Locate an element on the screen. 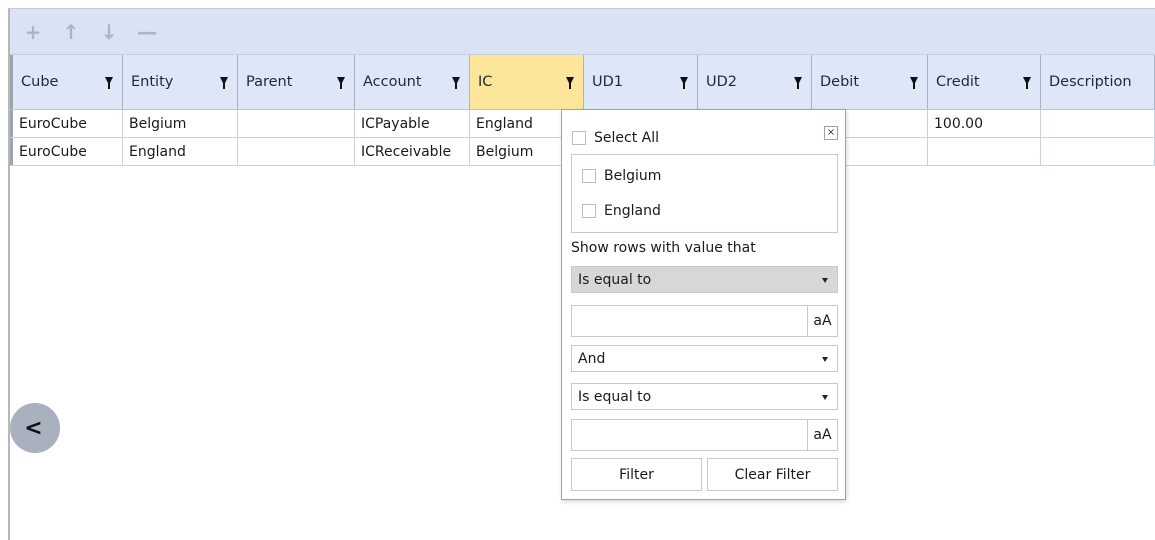 The width and height of the screenshot is (1155, 540). column-header-label: Account is located at coordinates (392, 82).